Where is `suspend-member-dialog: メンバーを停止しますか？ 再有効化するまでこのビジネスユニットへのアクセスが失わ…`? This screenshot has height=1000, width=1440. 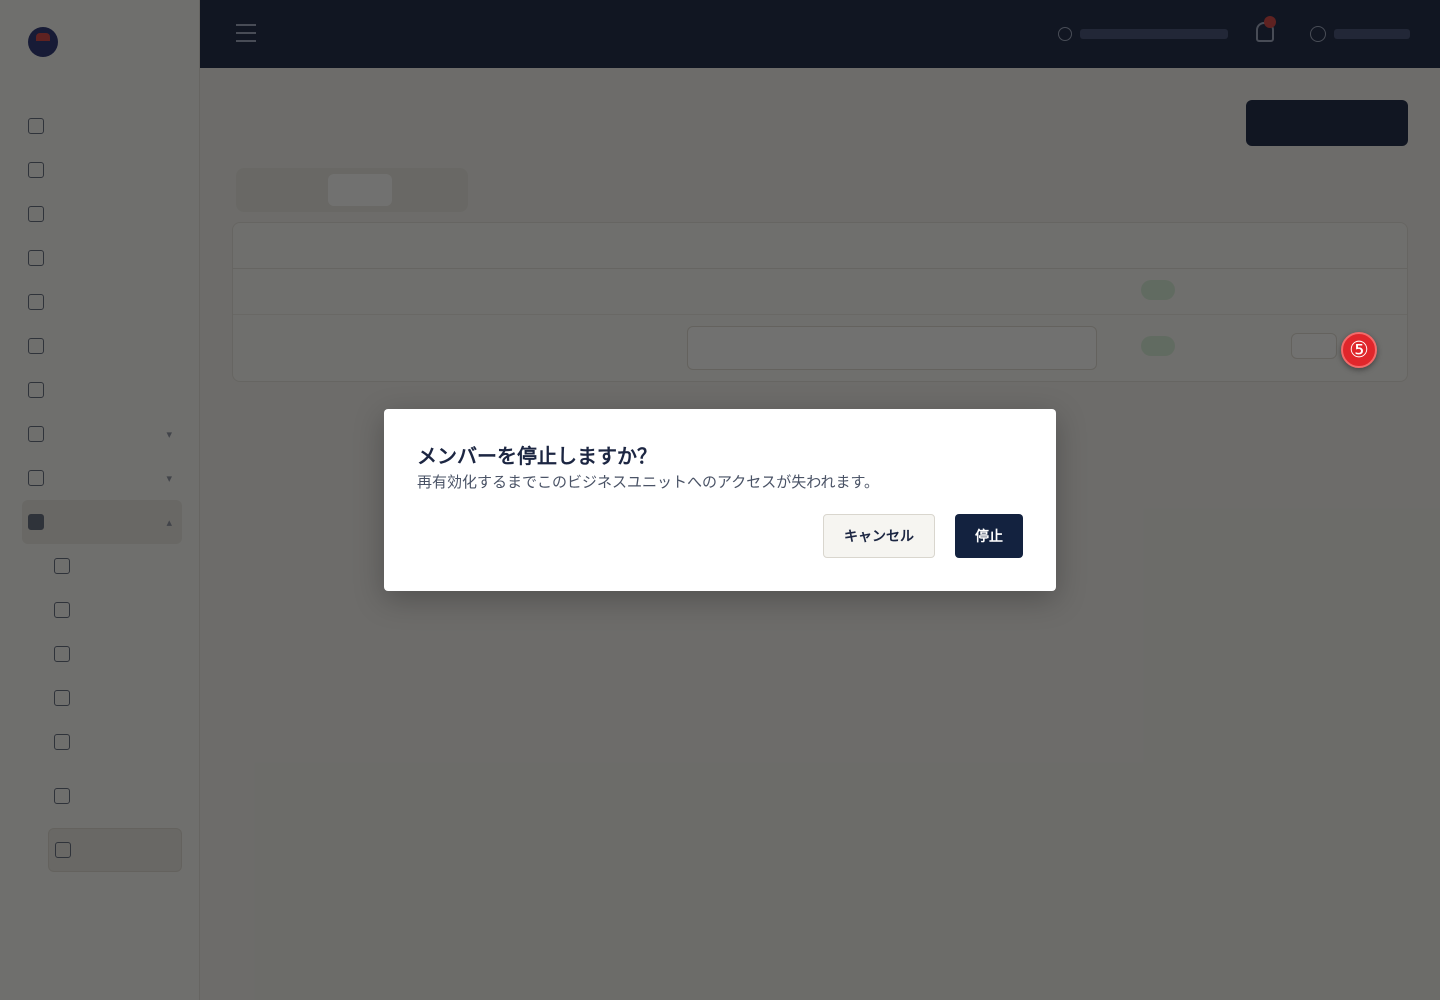 suspend-member-dialog: メンバーを停止しますか？ 再有効化するまでこのビジネスユニットへのアクセスが失わ… is located at coordinates (720, 500).